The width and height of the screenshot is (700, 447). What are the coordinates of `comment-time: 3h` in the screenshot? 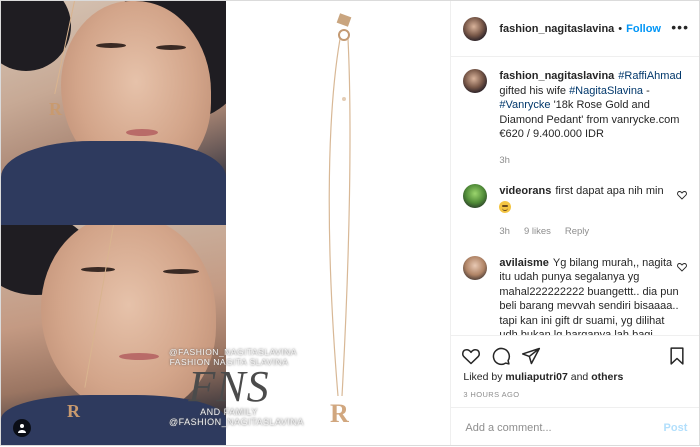 It's located at (504, 232).